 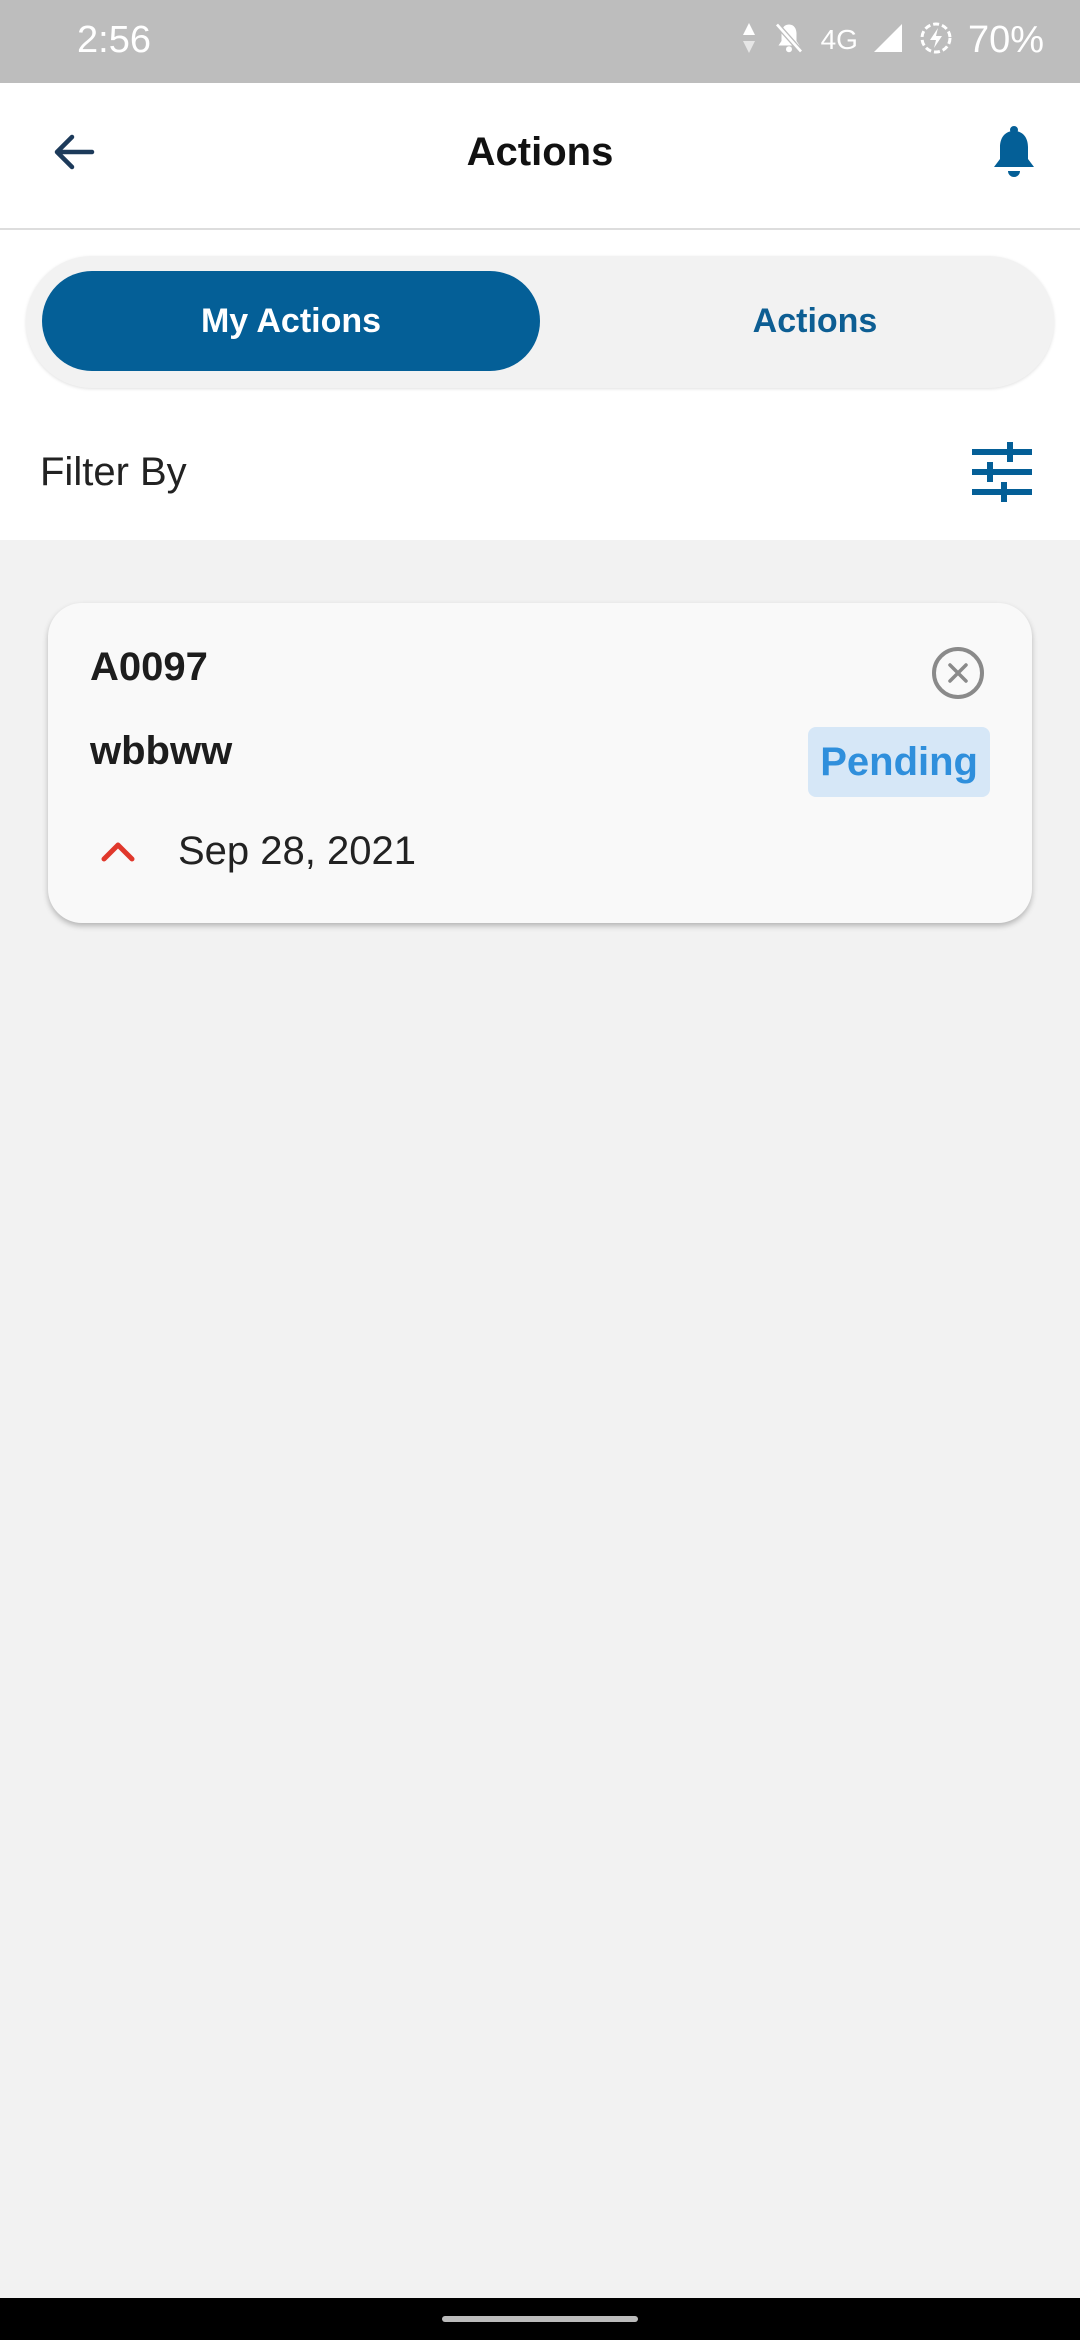 I want to click on filter-button, so click(x=1002, y=474).